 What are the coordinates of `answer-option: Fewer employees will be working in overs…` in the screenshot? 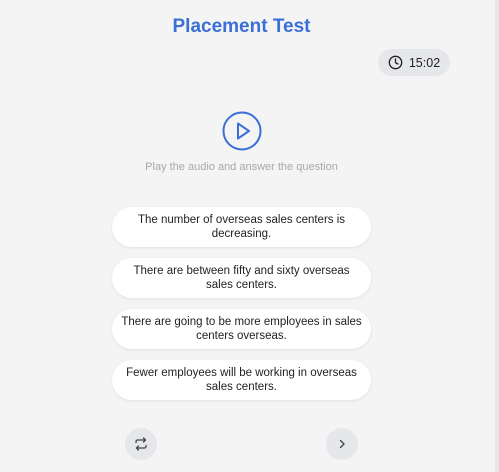 It's located at (241, 380).